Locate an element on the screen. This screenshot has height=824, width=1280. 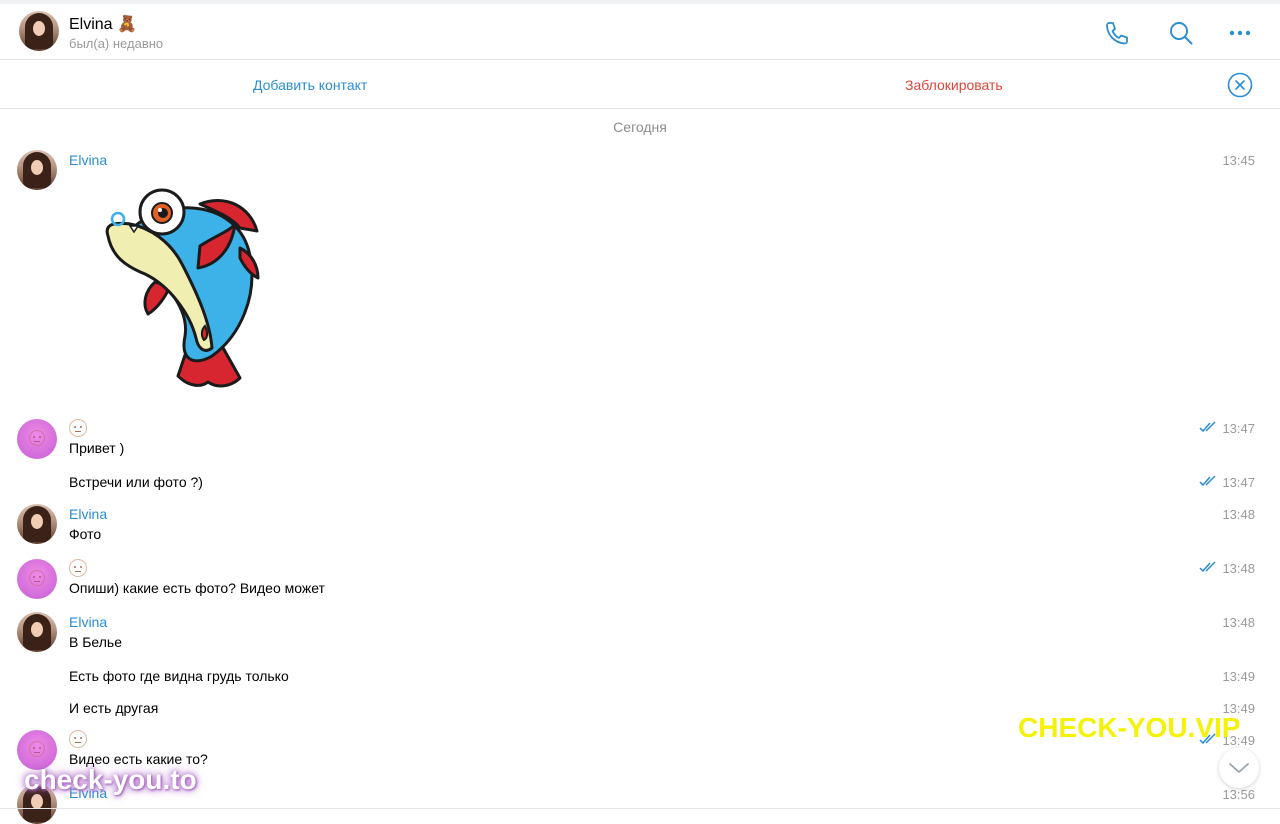
date-separator: Сегодня is located at coordinates (640, 127).